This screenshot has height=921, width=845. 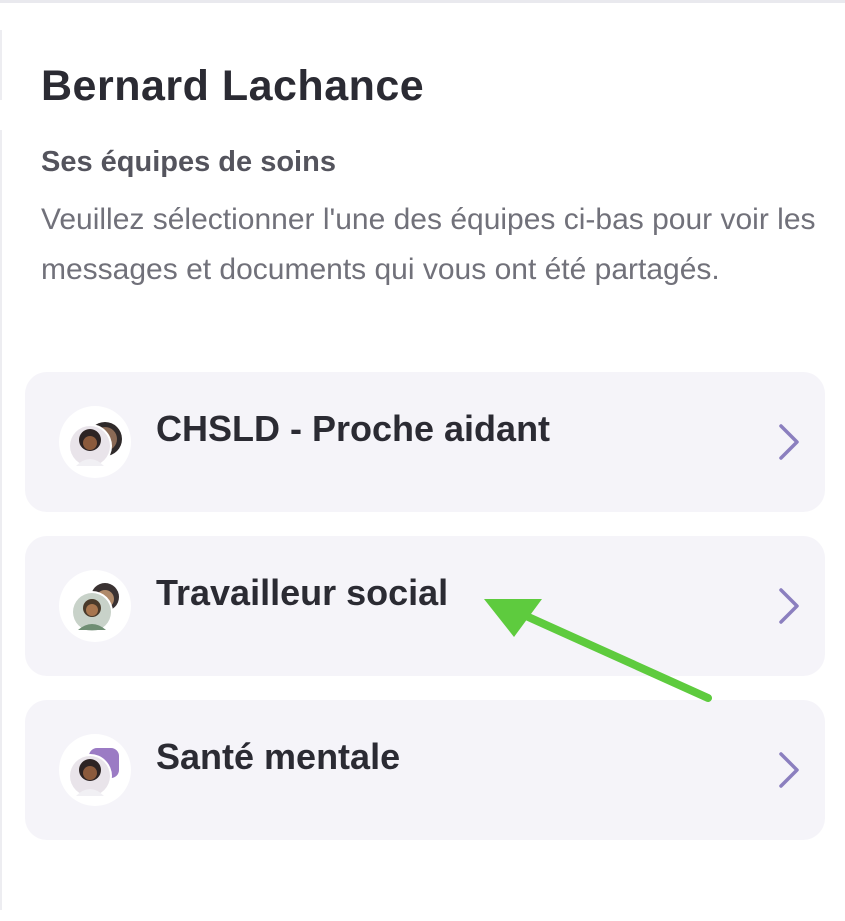 I want to click on team-label-chsld: CHSLD - Proche aidant, so click(x=353, y=428).